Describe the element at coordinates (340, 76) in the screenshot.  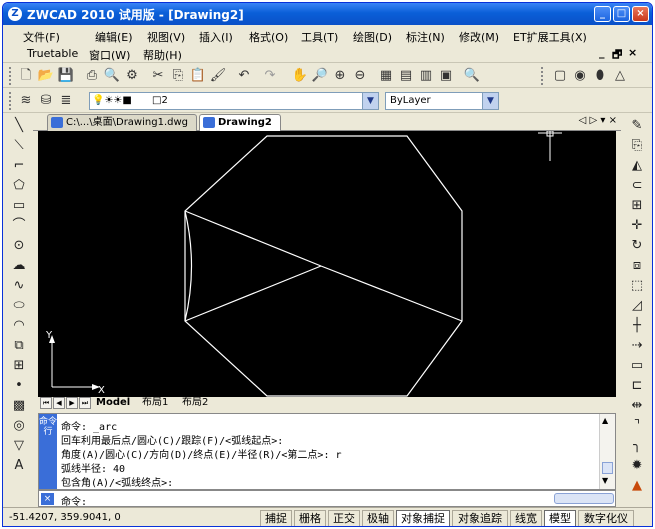
I see `zoom-window-icon: ⊕` at that location.